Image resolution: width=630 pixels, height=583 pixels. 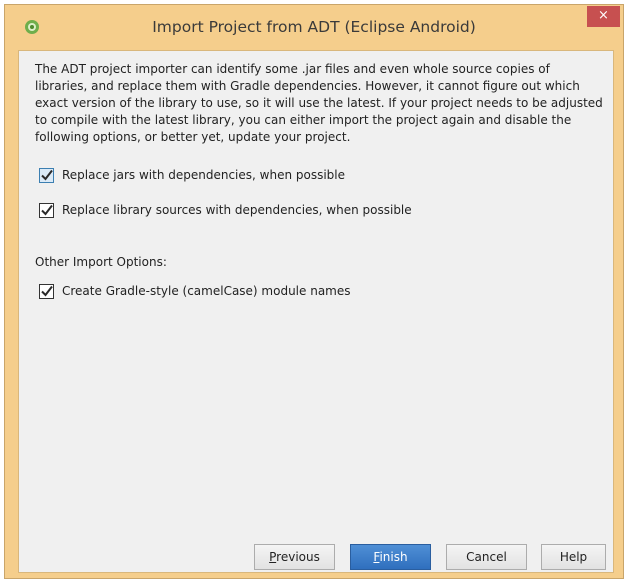 I want to click on checkbox-replace-jars, so click(x=46, y=175).